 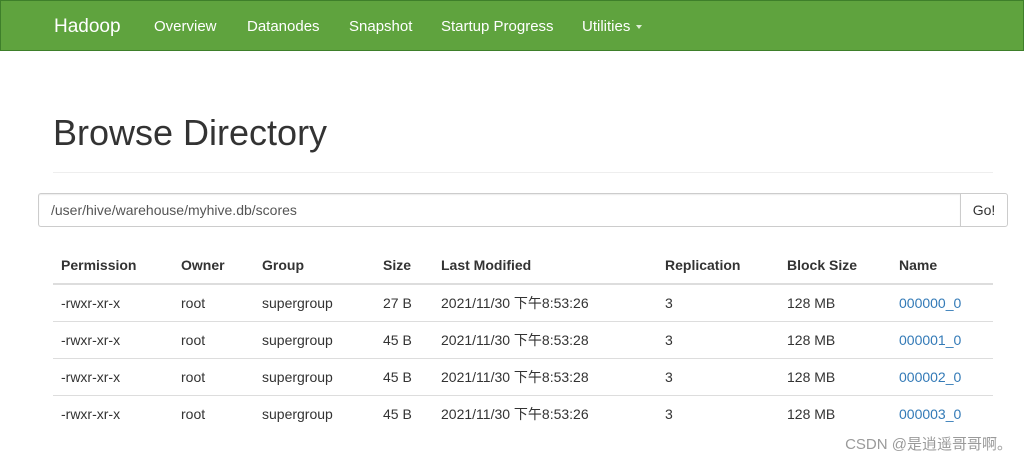 I want to click on path-input-group: Go!, so click(x=523, y=210).